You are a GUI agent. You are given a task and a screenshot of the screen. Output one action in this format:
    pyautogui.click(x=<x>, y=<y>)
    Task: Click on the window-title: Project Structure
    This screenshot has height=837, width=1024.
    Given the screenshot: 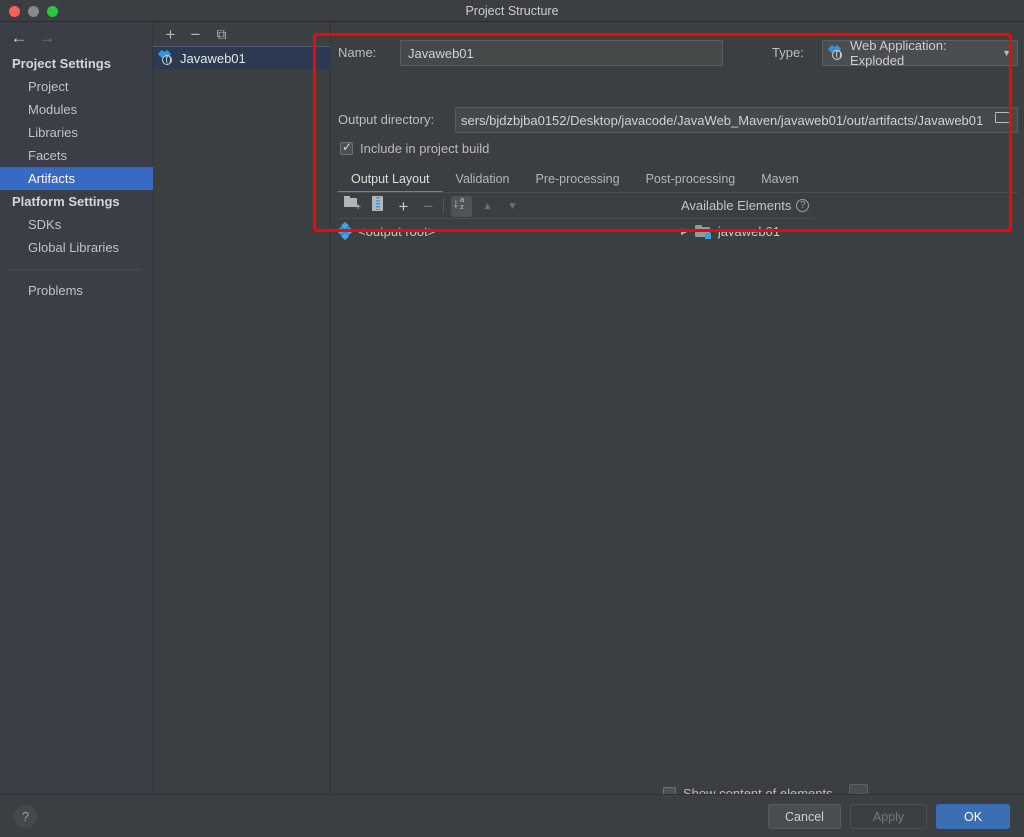 What is the action you would take?
    pyautogui.click(x=512, y=11)
    